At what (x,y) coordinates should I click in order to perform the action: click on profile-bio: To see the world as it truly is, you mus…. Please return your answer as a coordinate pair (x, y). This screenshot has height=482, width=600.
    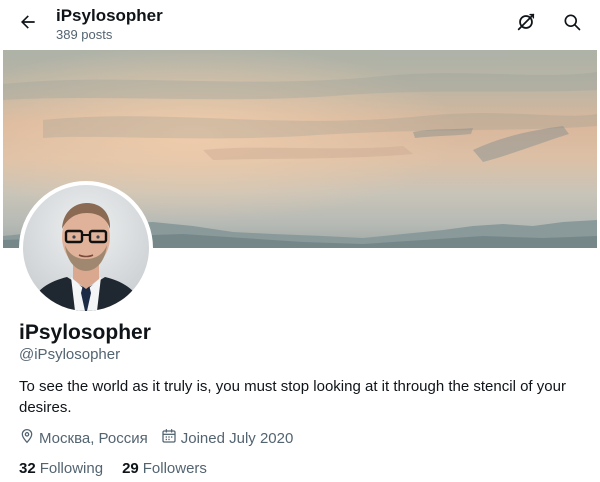
    Looking at the image, I should click on (292, 397).